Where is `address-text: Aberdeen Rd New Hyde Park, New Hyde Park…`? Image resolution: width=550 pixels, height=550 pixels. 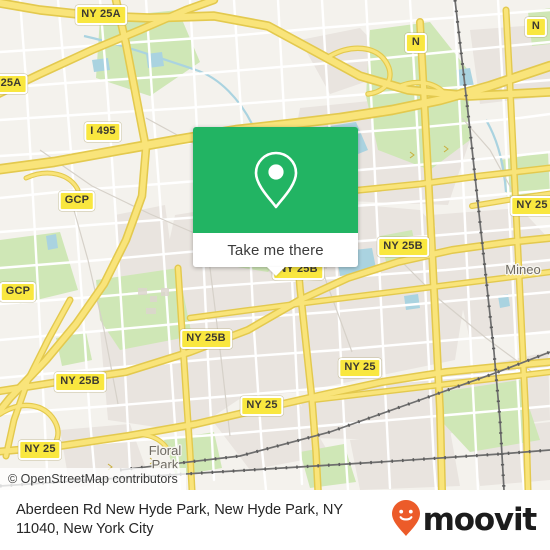 address-text: Aberdeen Rd New Hyde Park, New Hyde Park… is located at coordinates (179, 519).